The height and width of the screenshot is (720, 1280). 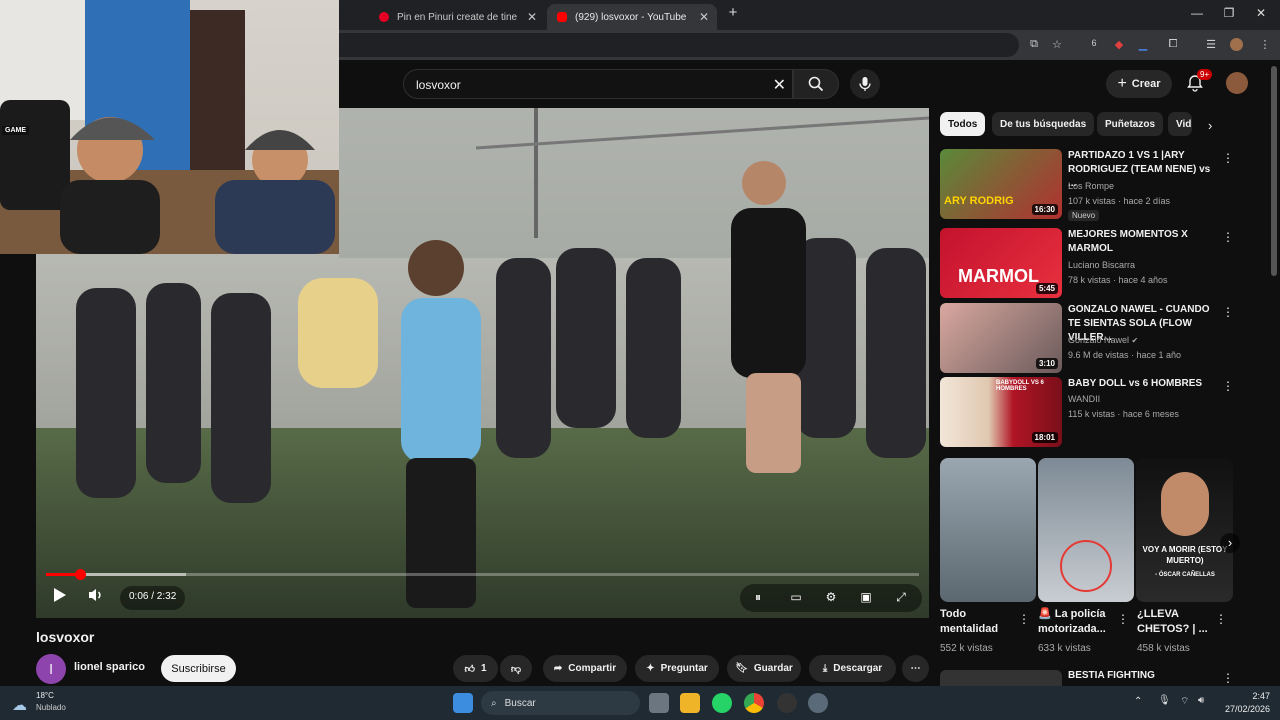 I want to click on chip-from-searches: De tus búsquedas, so click(x=1043, y=124).